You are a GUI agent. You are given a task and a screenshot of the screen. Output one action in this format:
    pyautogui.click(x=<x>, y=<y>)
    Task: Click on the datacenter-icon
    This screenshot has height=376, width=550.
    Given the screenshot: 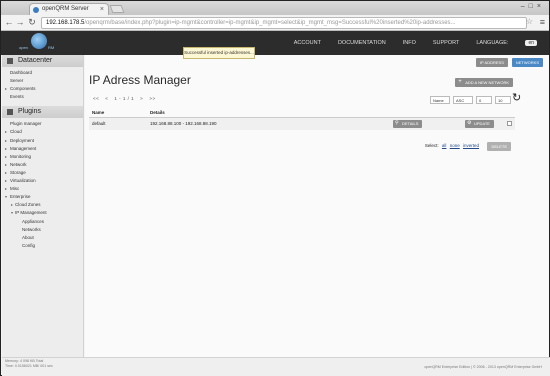 What is the action you would take?
    pyautogui.click(x=10, y=61)
    